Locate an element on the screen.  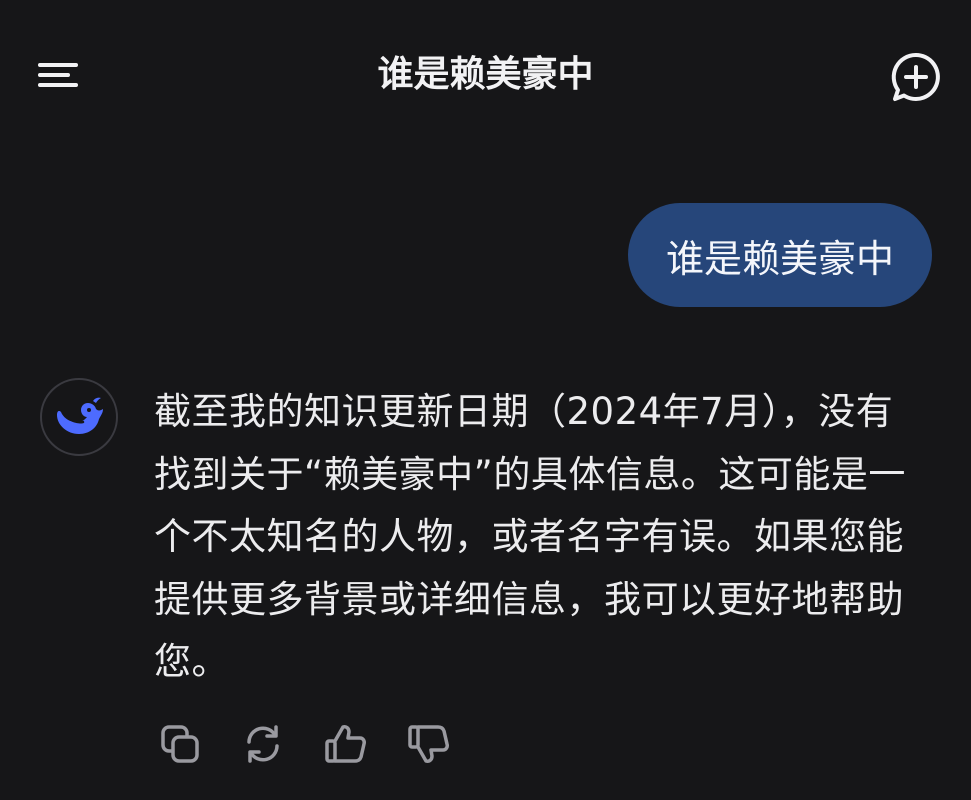
new-chat-button is located at coordinates (916, 77).